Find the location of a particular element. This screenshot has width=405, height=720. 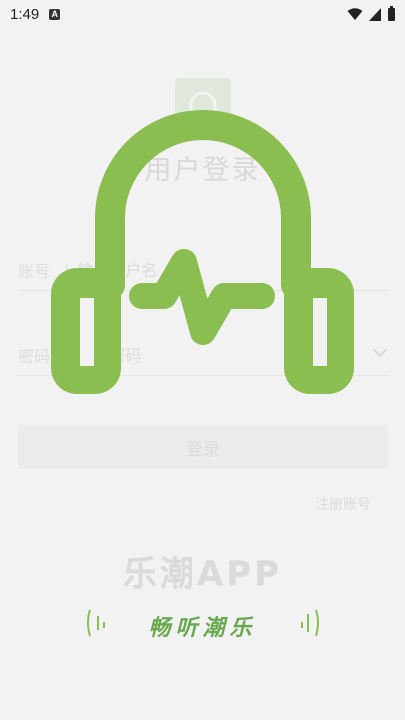

slogan-row: 畅听潮乐 is located at coordinates (202, 624).